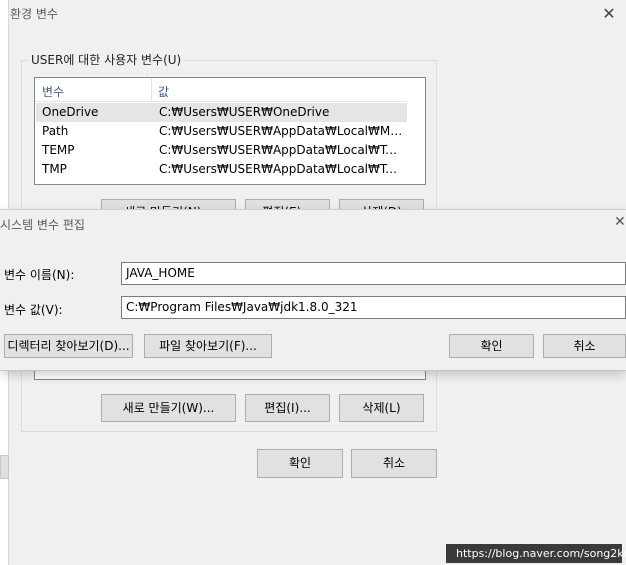  I want to click on list-item: TMP C:₩Users₩USER₩AppData₩Local₩Temp, so click(221, 169).